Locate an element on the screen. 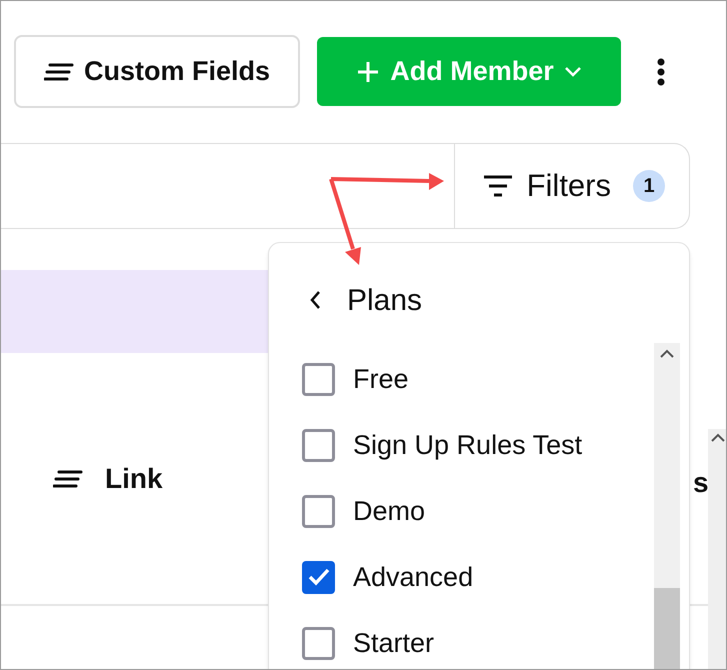  plan-option: Starter is located at coordinates (478, 639).